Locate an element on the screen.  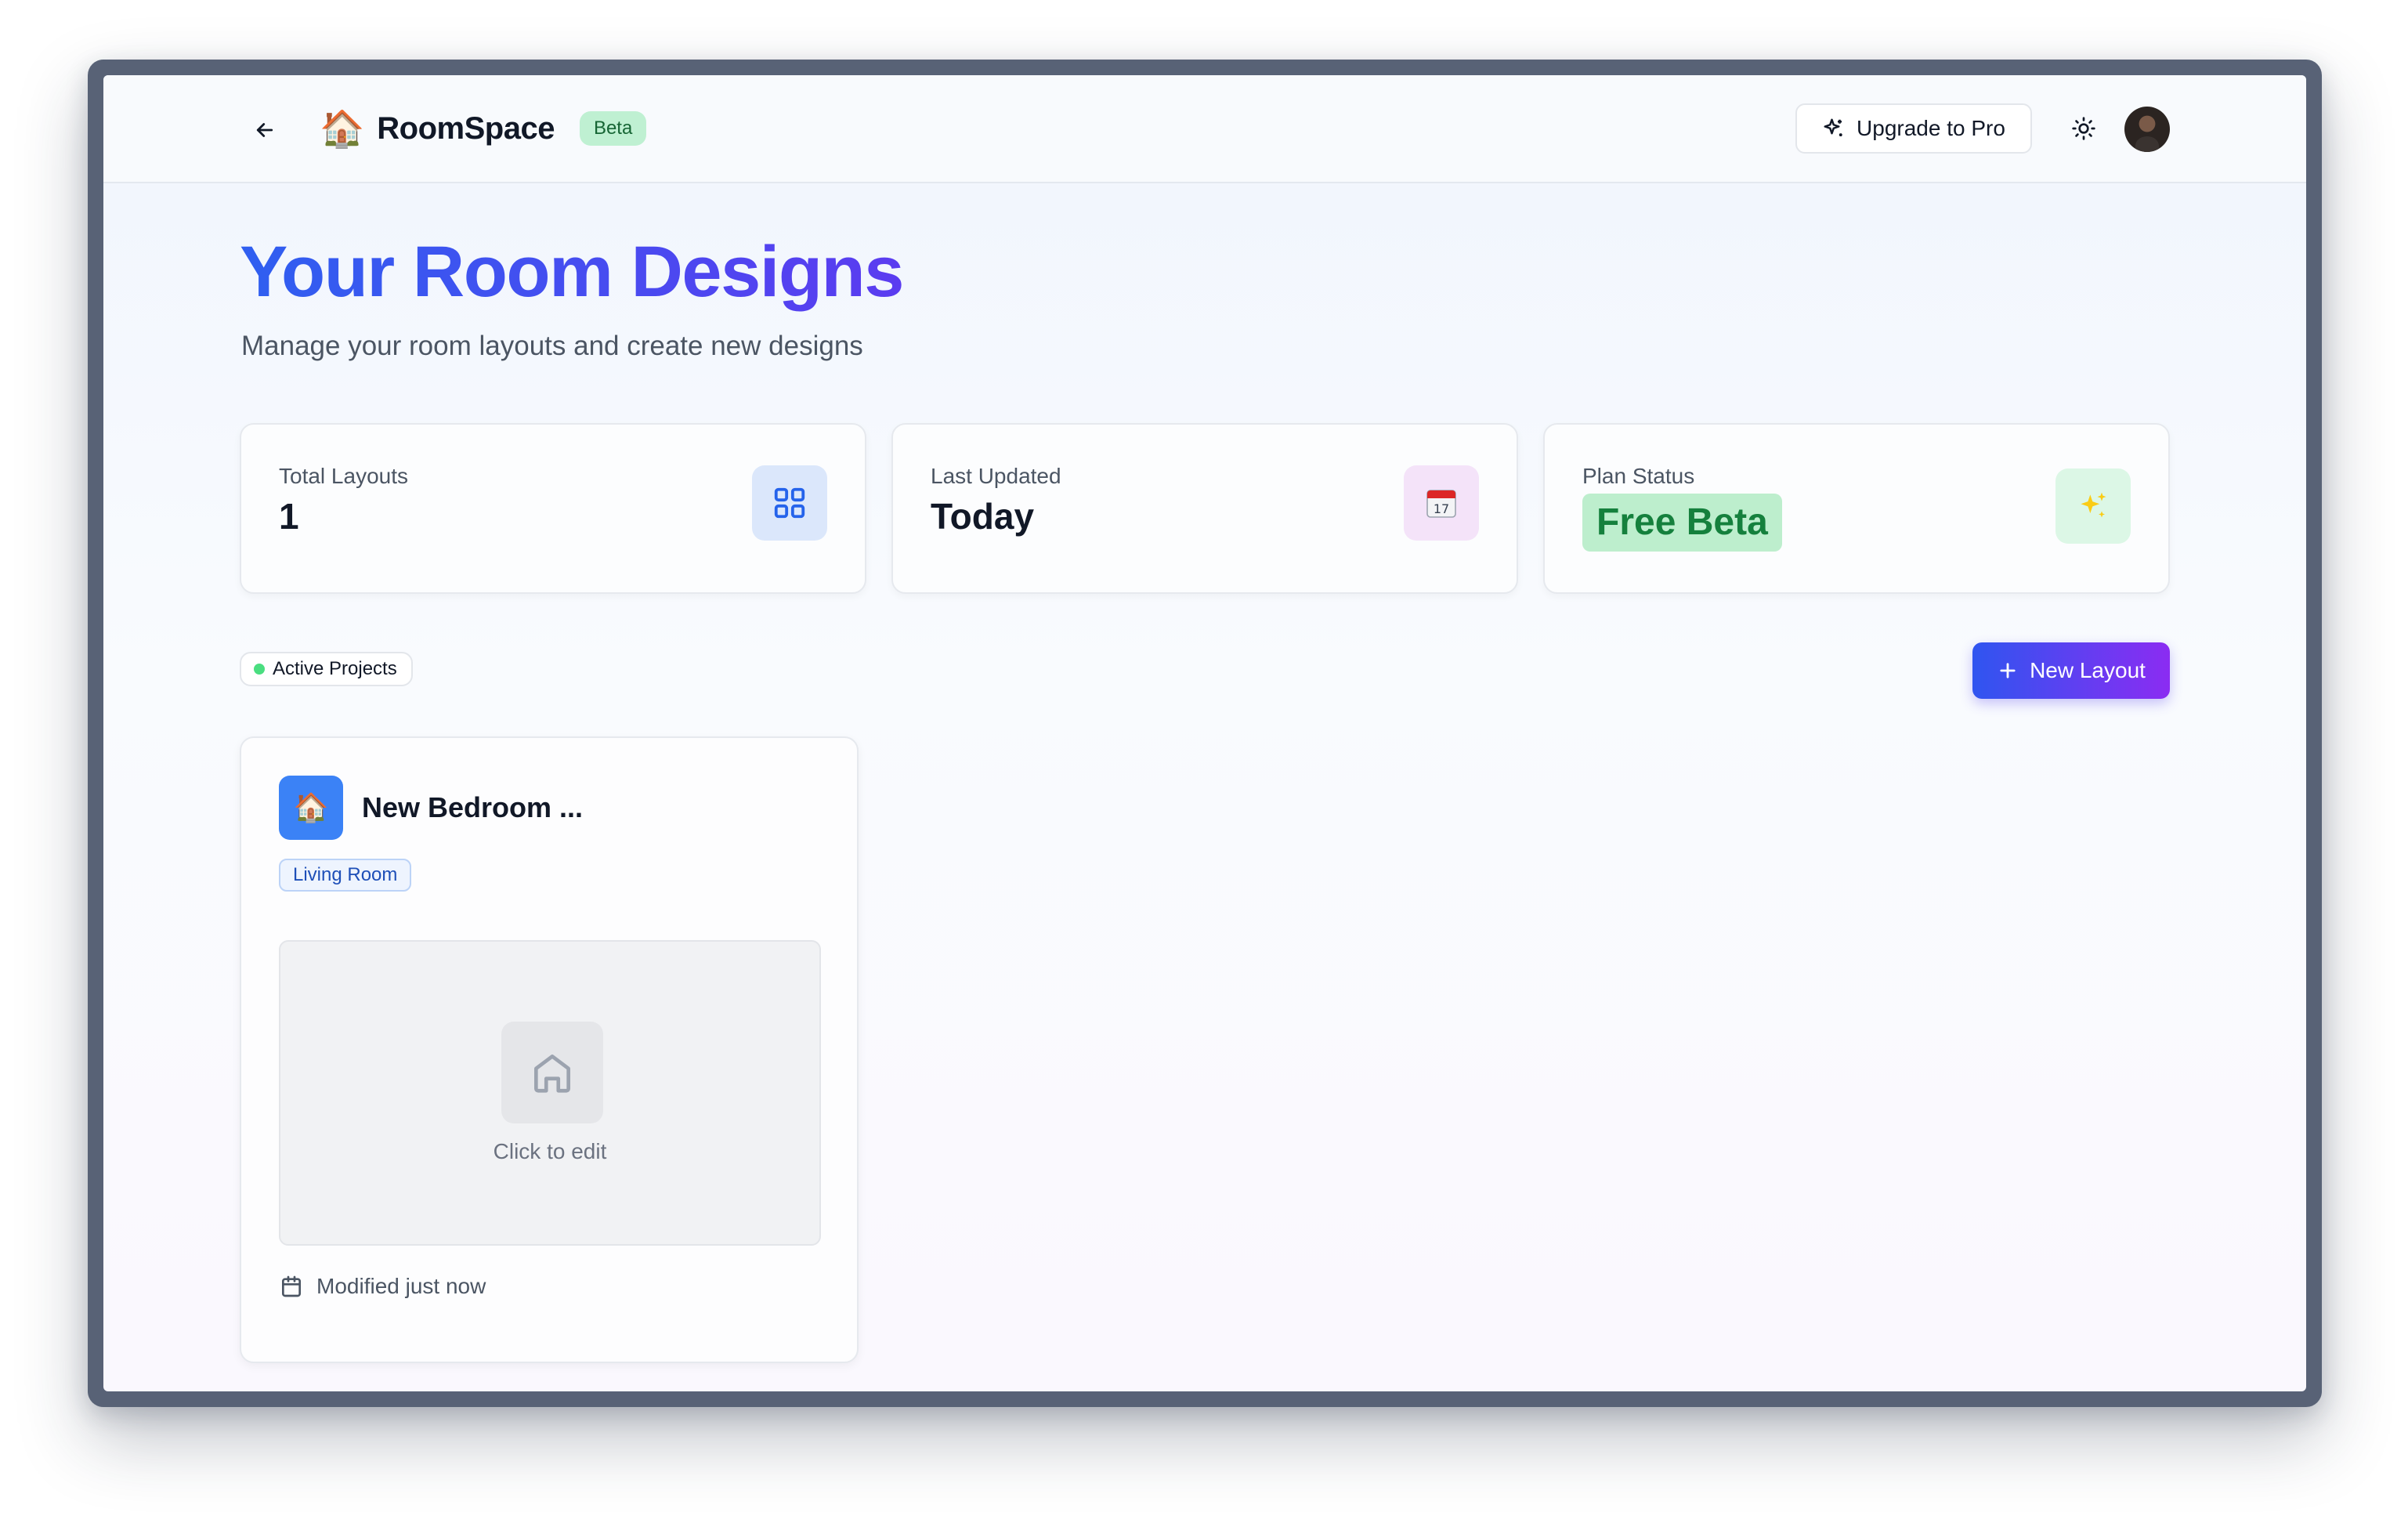
active-projects-badge: Active Projects is located at coordinates (326, 669).